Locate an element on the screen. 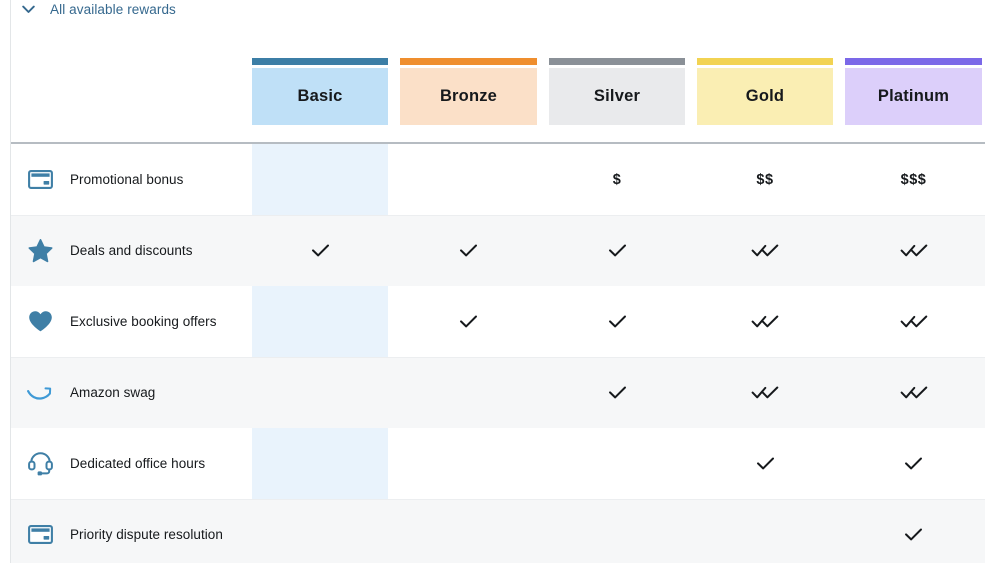  row-label-group: Priority dispute resolution is located at coordinates (125, 531).